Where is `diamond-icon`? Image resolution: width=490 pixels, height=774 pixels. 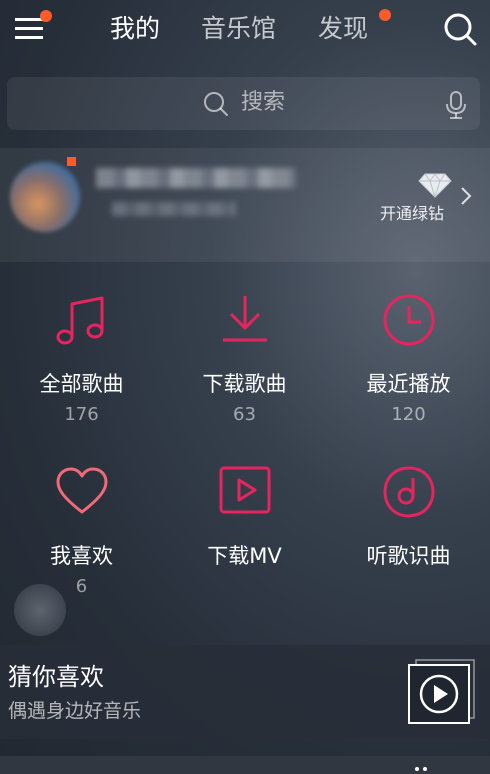 diamond-icon is located at coordinates (435, 185).